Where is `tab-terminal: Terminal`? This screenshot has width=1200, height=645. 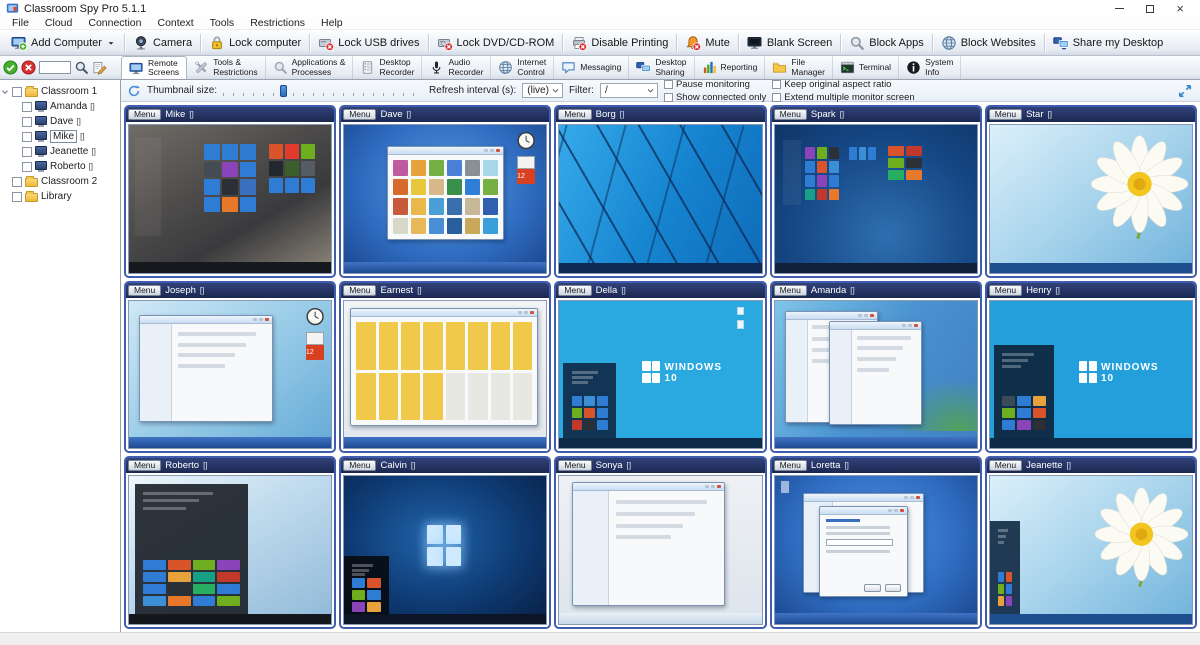 tab-terminal: Terminal is located at coordinates (866, 67).